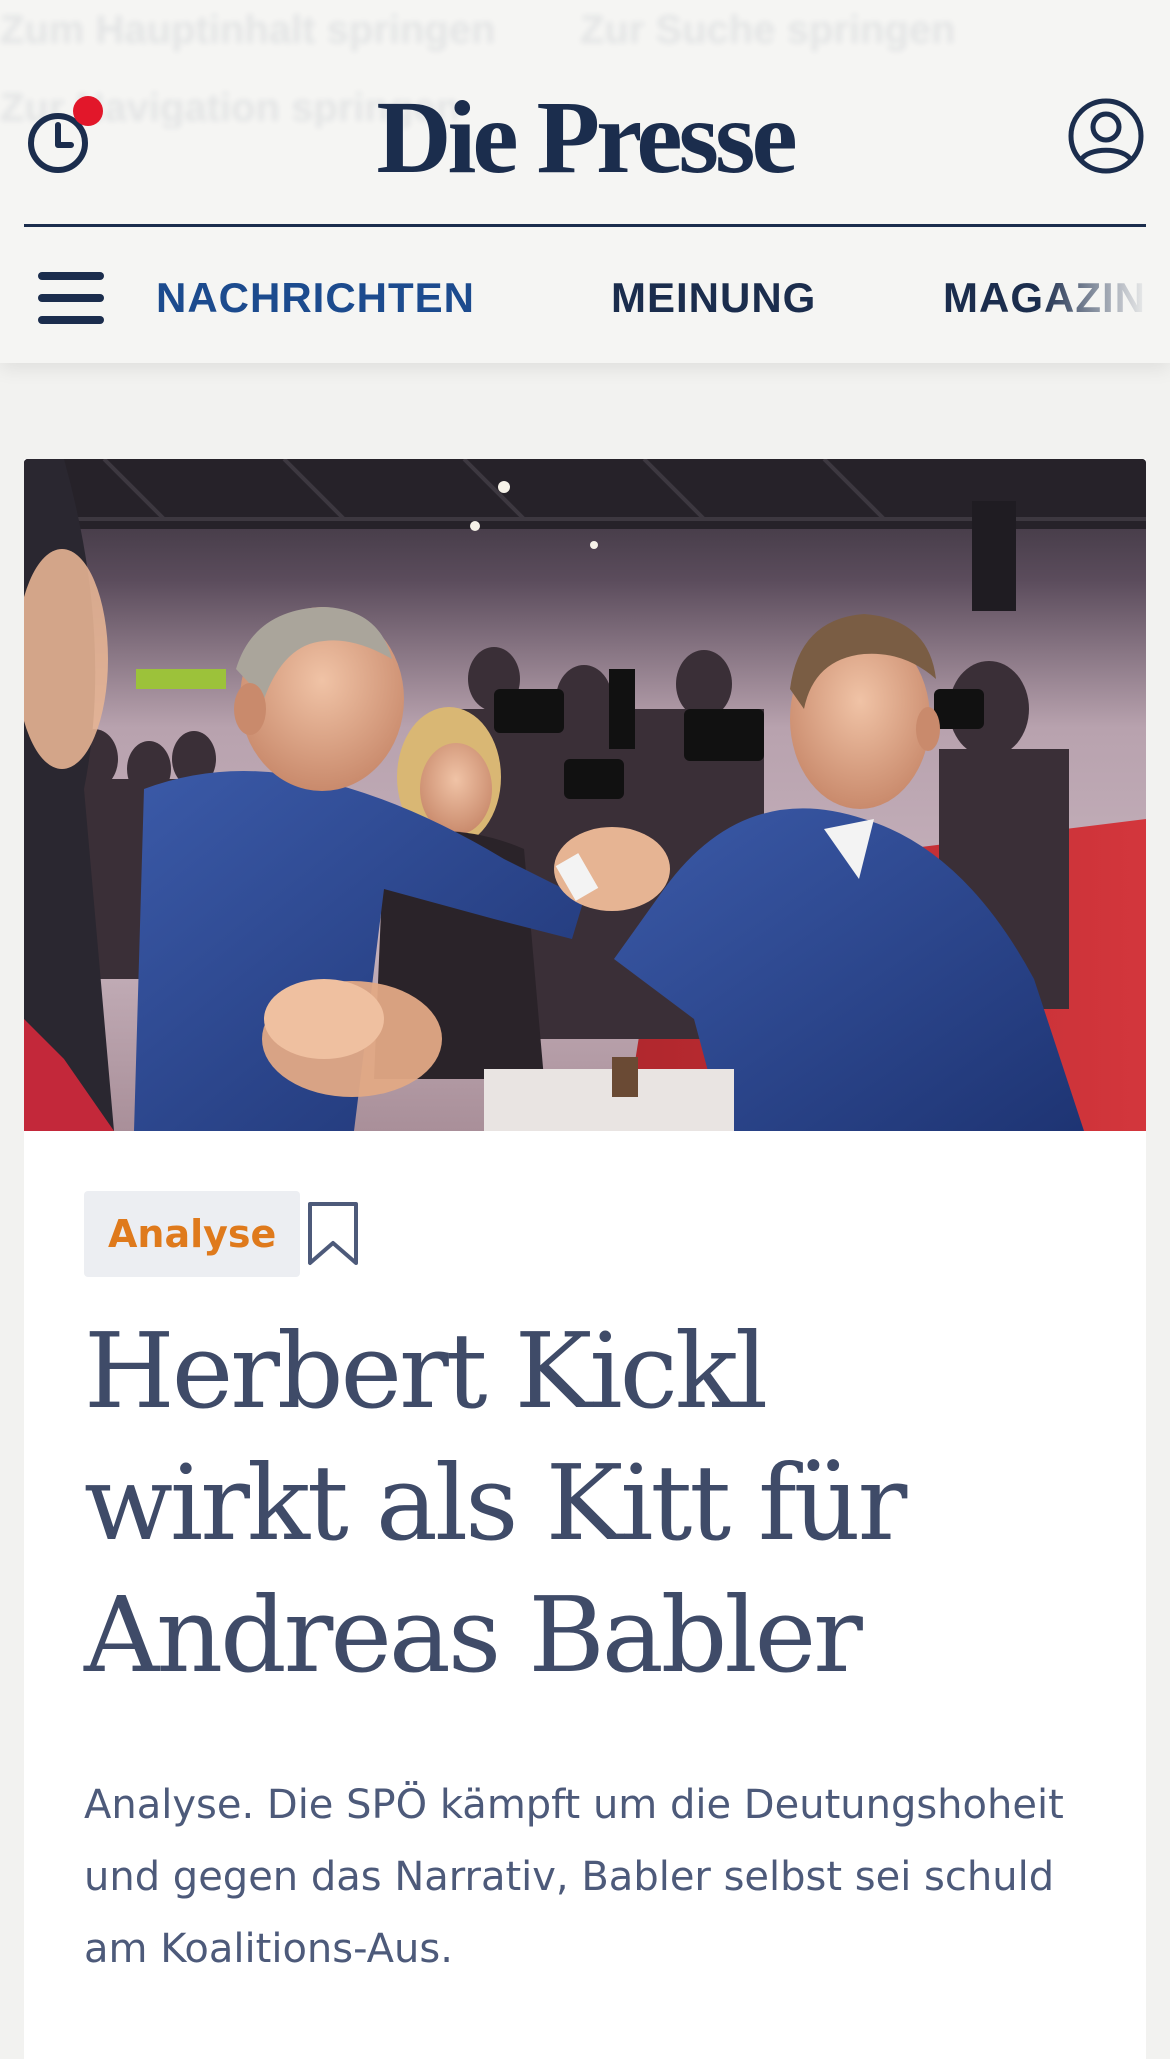 Image resolution: width=1170 pixels, height=2059 pixels. What do you see at coordinates (585, 296) in the screenshot?
I see `main-navigation: NACHRICHTEN MEINUNG MAGAZIN` at bounding box center [585, 296].